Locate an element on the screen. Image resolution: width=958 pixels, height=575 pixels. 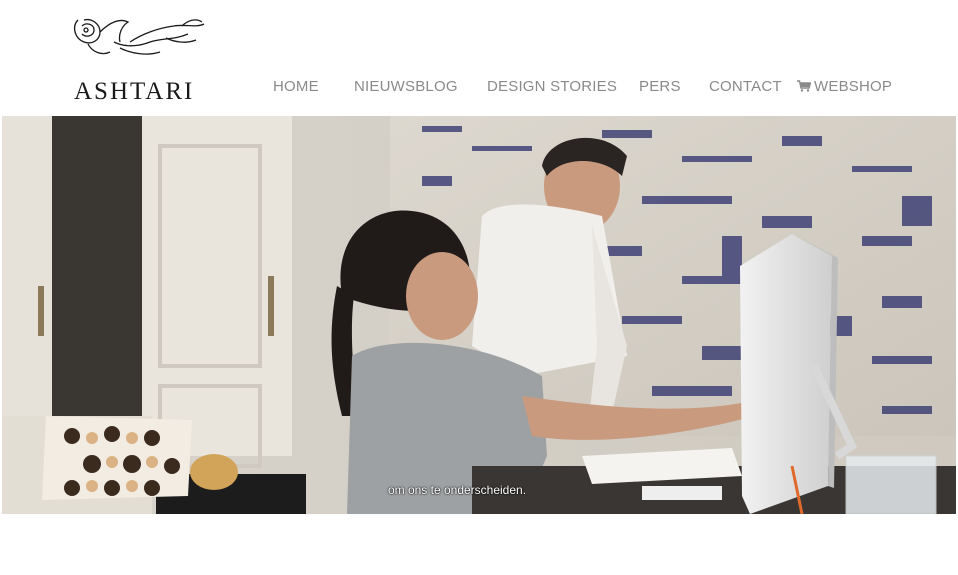
nav-design-stories: DESIGN STORIES is located at coordinates (552, 86).